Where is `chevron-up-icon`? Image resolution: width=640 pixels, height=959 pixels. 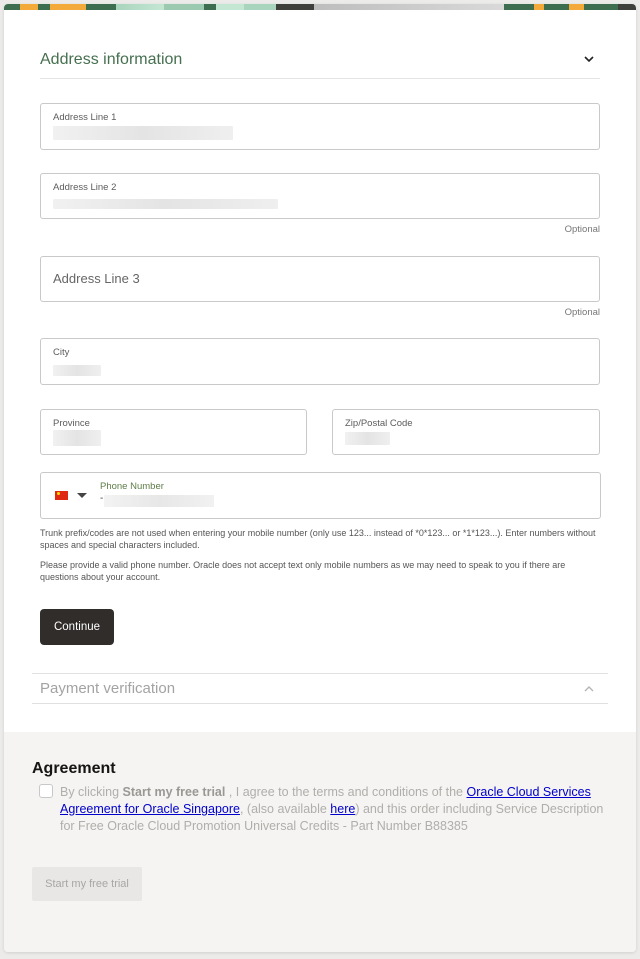 chevron-up-icon is located at coordinates (589, 689).